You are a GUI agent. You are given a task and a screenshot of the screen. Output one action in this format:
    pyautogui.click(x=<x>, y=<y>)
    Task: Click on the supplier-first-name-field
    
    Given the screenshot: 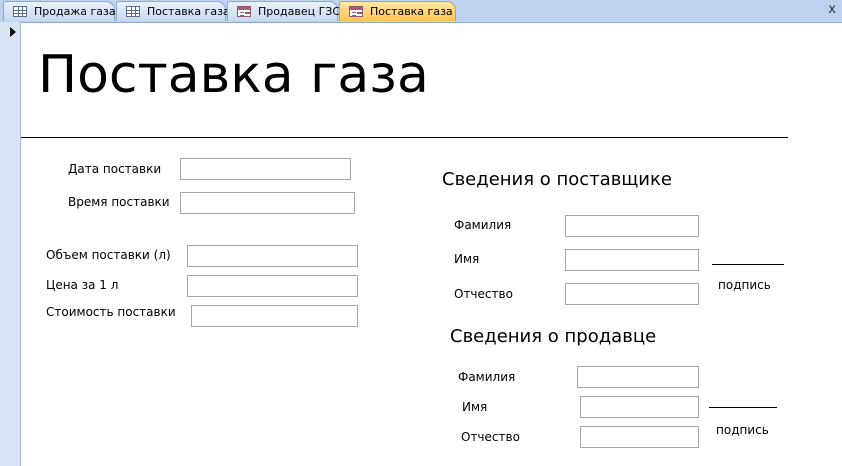 What is the action you would take?
    pyautogui.click(x=632, y=260)
    